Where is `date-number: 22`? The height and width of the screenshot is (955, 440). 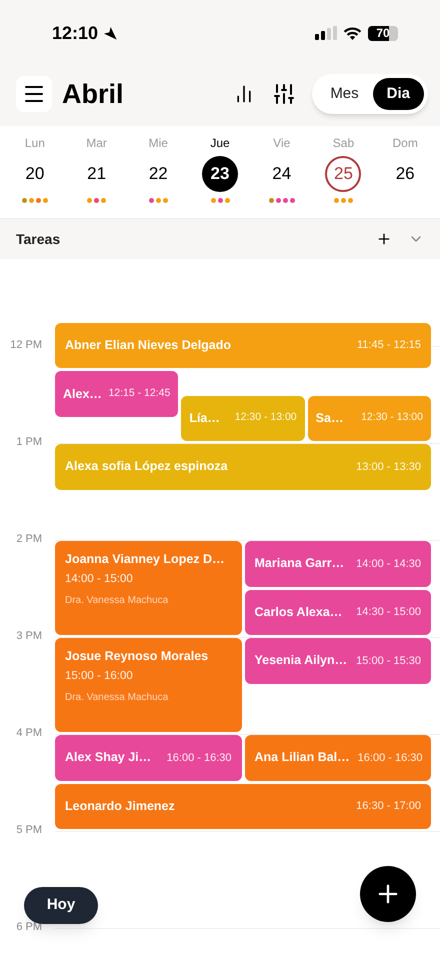 date-number: 22 is located at coordinates (158, 174).